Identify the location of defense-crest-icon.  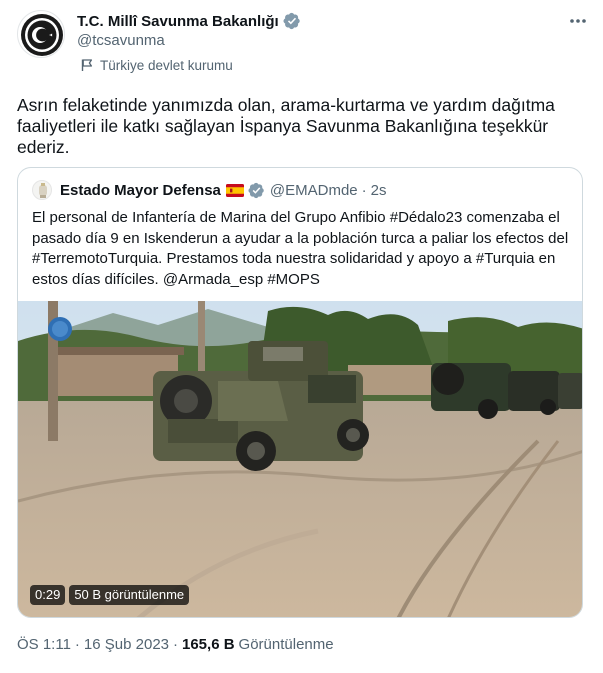
(43, 190).